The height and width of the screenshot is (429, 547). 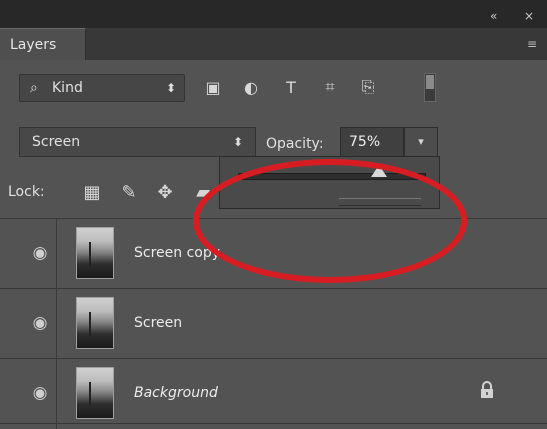 What do you see at coordinates (487, 390) in the screenshot?
I see `lock-icon` at bounding box center [487, 390].